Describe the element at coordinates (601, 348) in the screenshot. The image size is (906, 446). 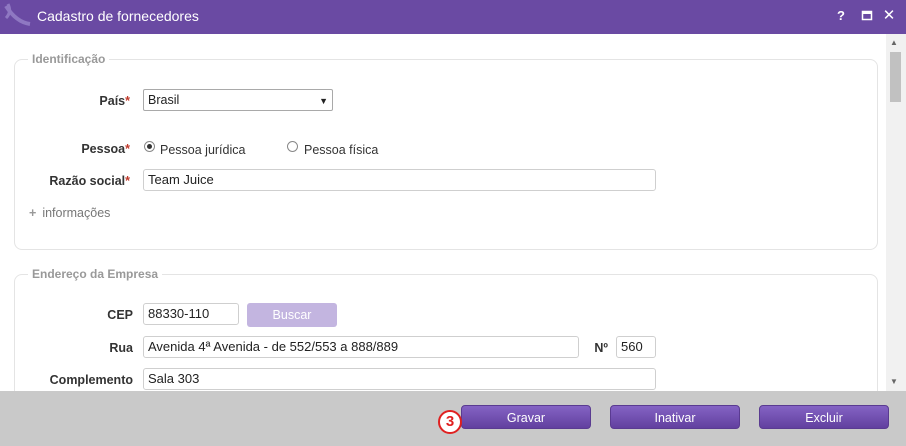
I see `numero-label: Nº` at that location.